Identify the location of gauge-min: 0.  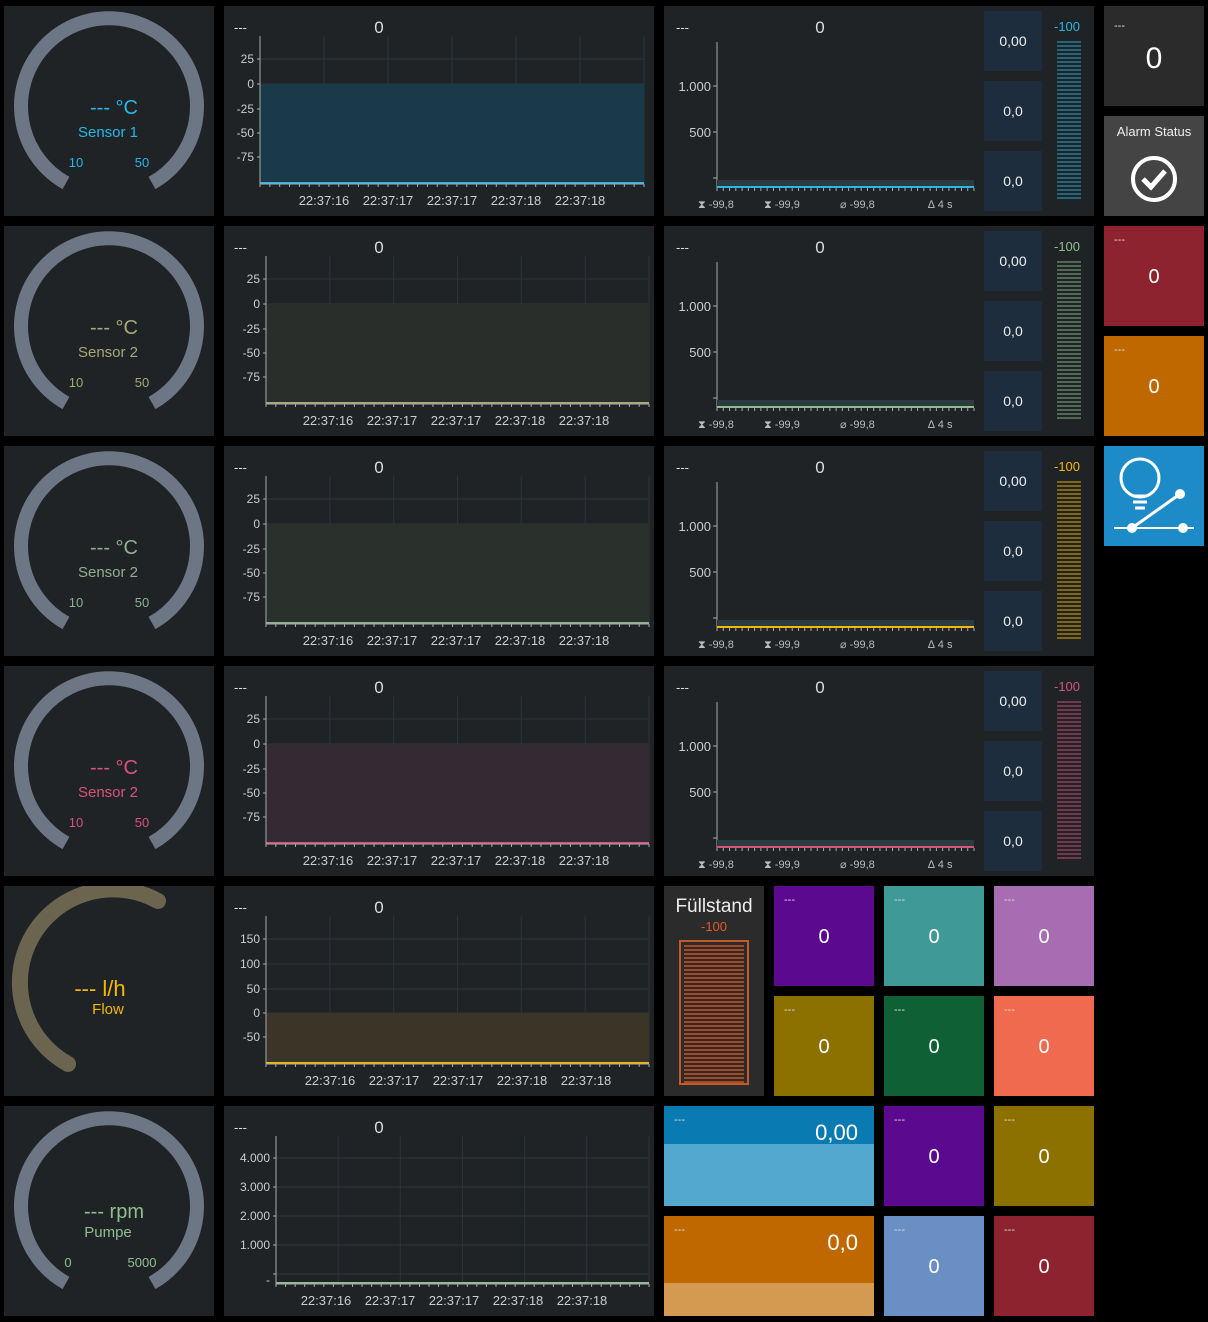
(67, 1262).